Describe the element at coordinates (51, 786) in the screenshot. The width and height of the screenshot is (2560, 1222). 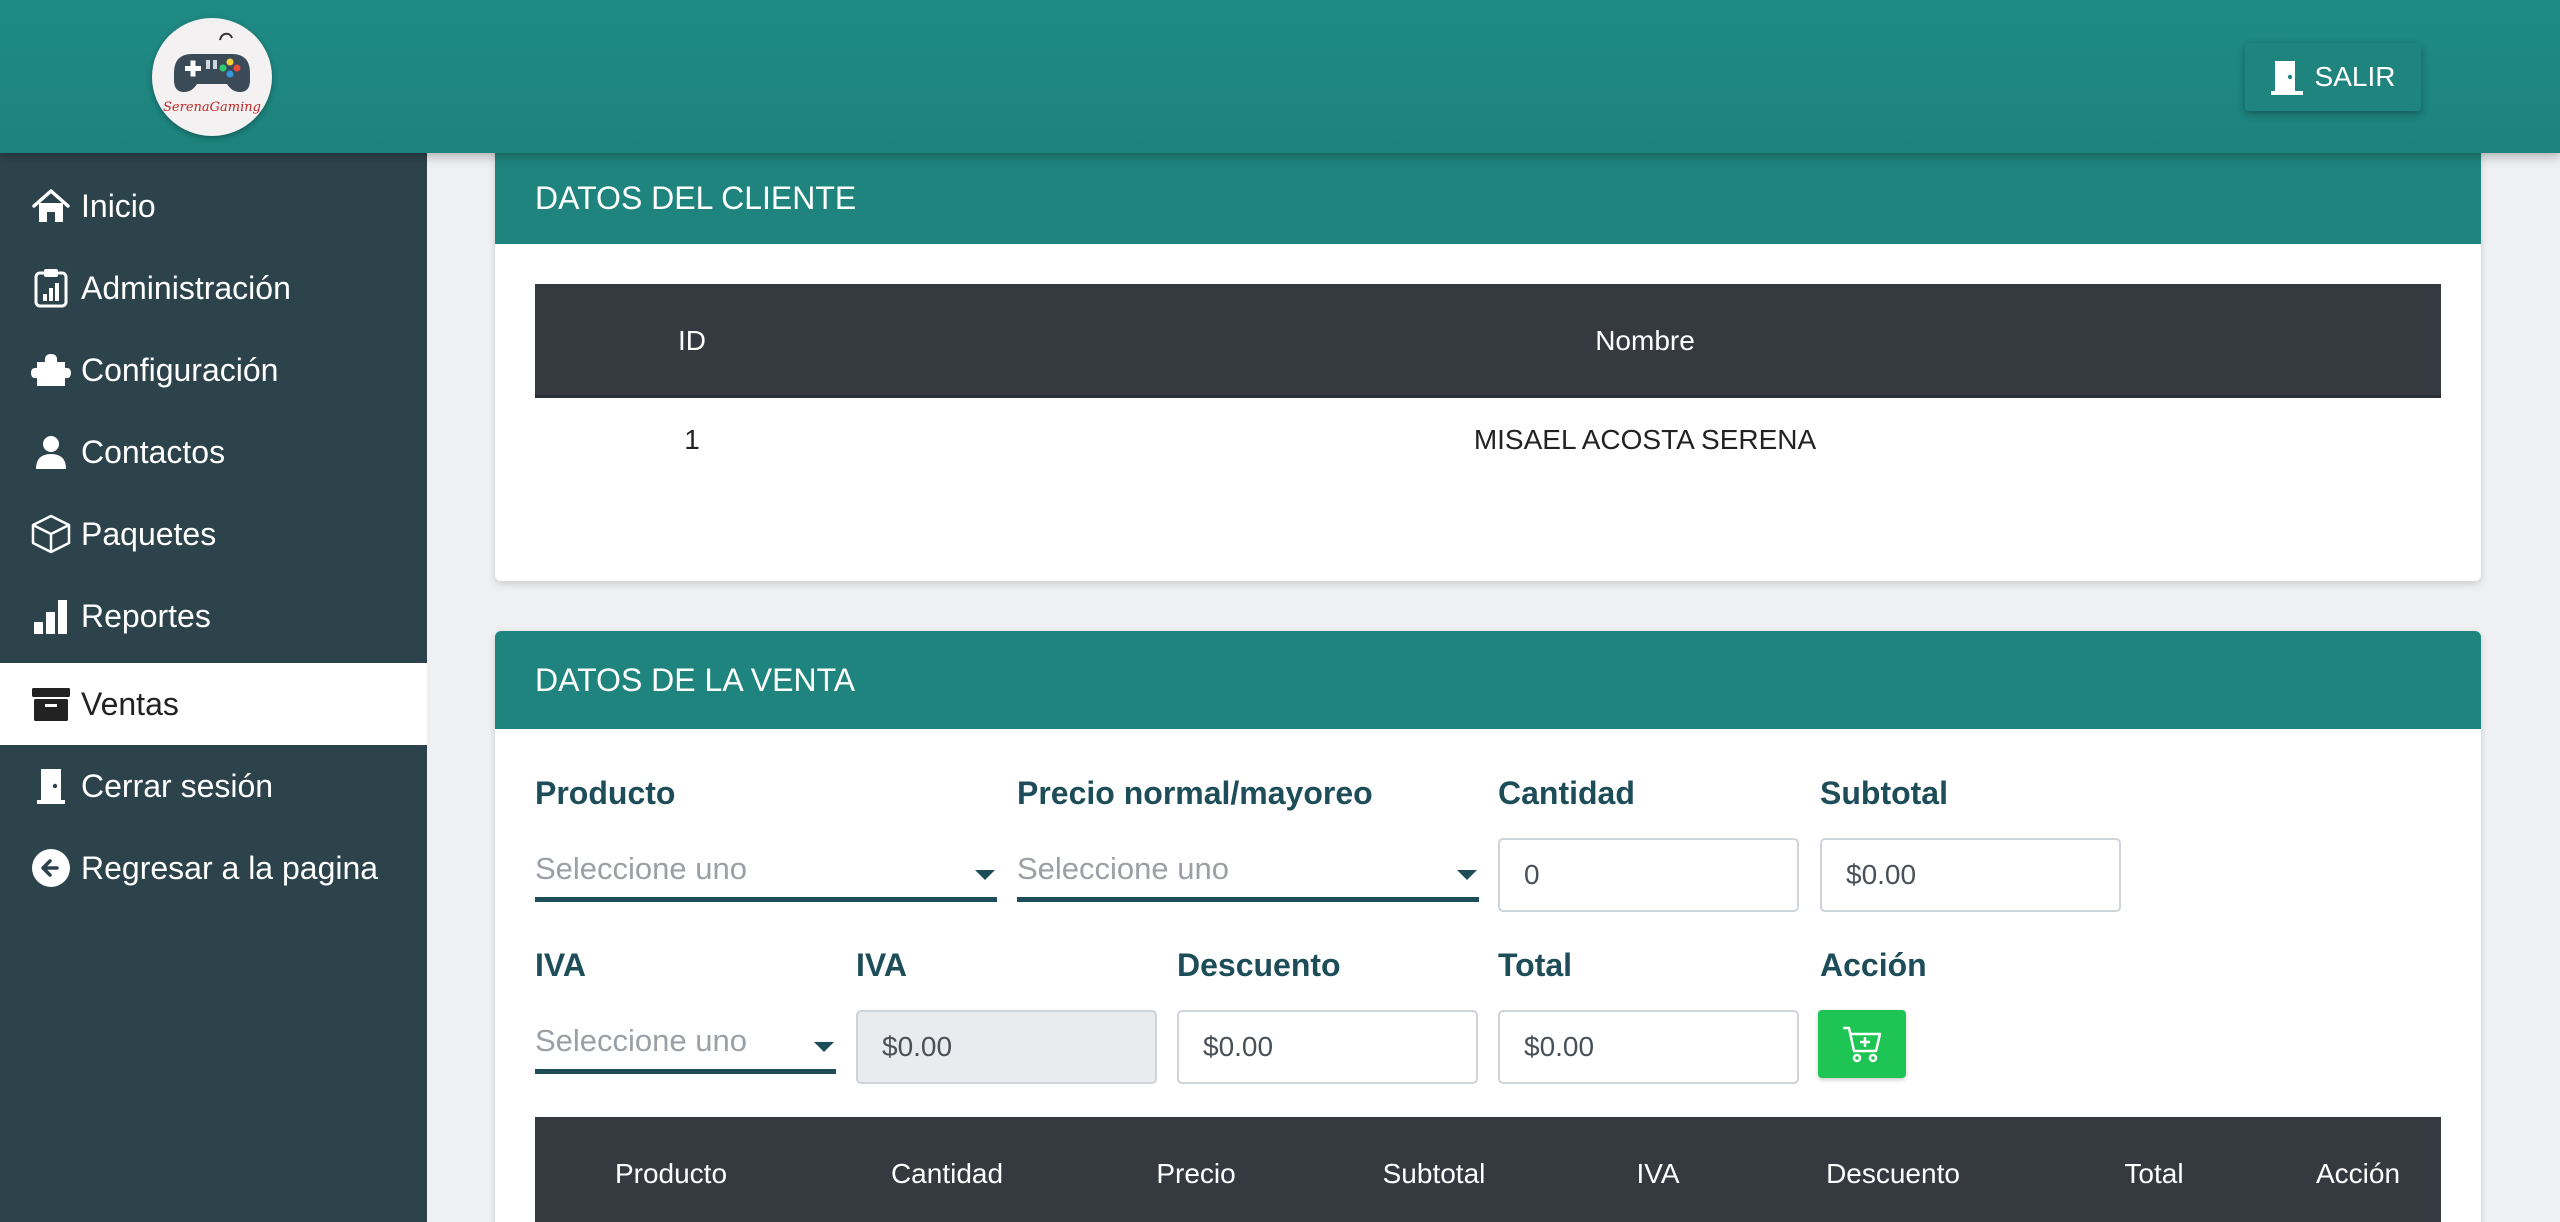
I see `door-icon` at that location.